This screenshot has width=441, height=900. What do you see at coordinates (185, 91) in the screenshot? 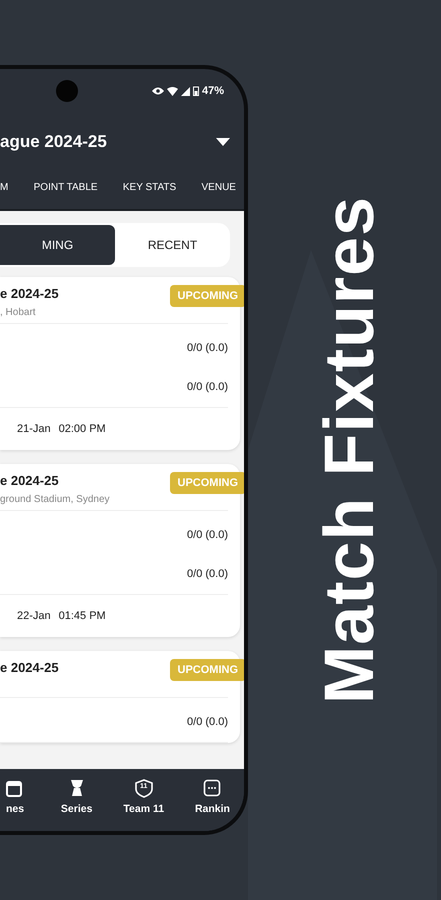
I see `signal-icon` at bounding box center [185, 91].